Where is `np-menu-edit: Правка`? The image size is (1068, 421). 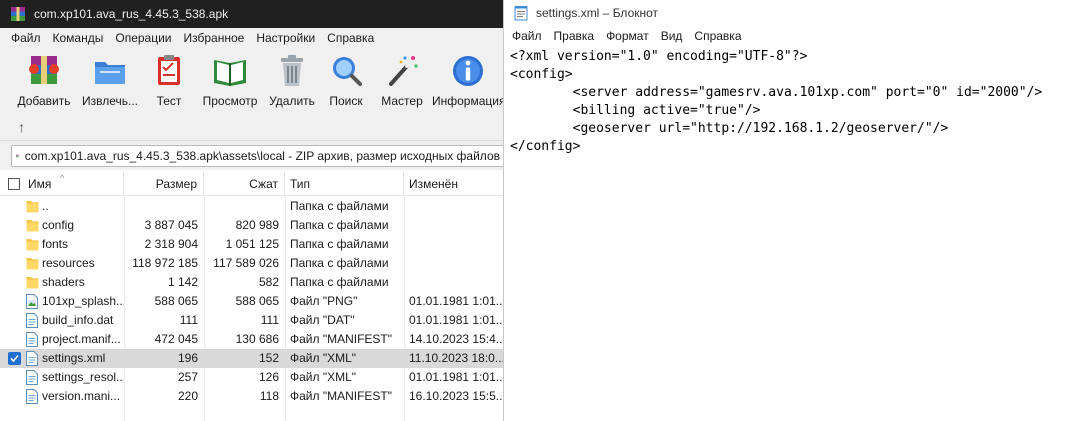
np-menu-edit: Правка is located at coordinates (574, 36).